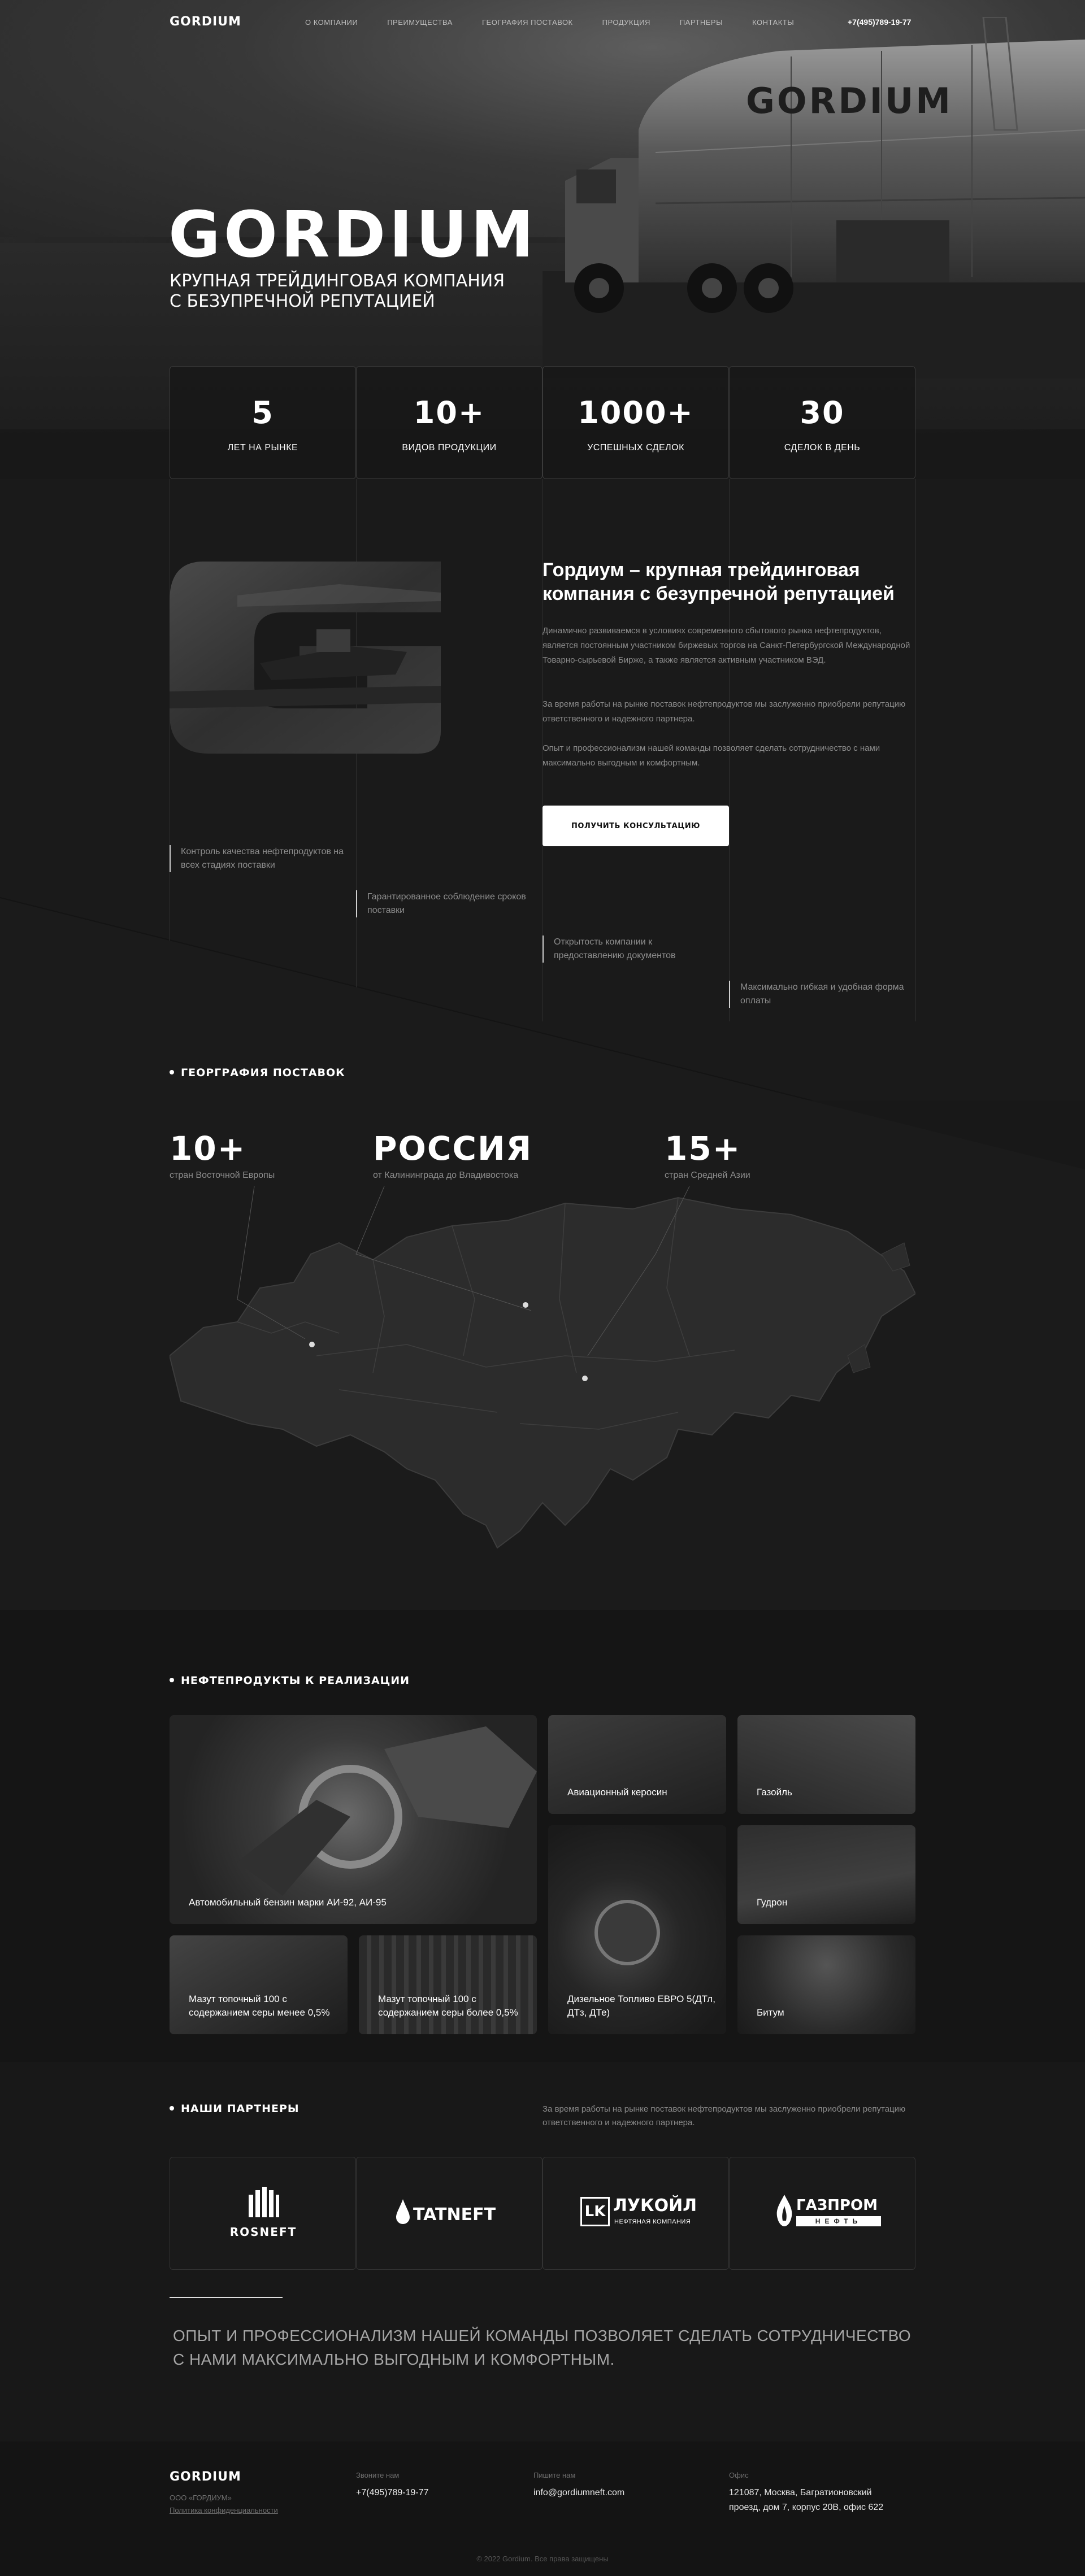  Describe the element at coordinates (392, 2493) in the screenshot. I see `footer-phone-link: +7(495)789-19-77` at that location.